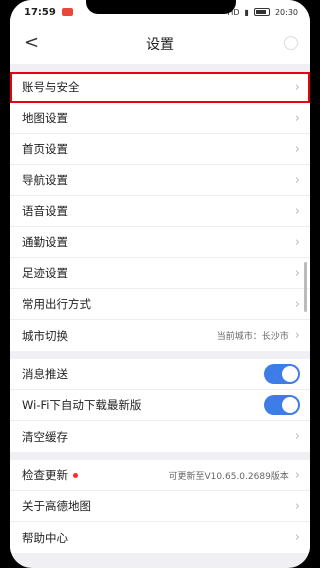 Image resolution: width=320 pixels, height=568 pixels. What do you see at coordinates (305, 287) in the screenshot?
I see `scrollbar` at bounding box center [305, 287].